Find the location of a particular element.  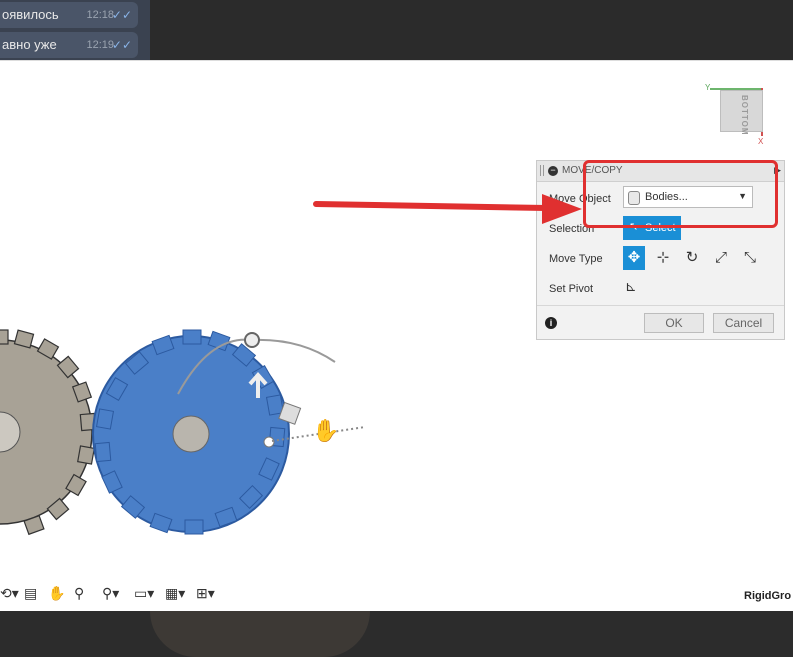

chat-message-text: авно уже is located at coordinates (29, 44).